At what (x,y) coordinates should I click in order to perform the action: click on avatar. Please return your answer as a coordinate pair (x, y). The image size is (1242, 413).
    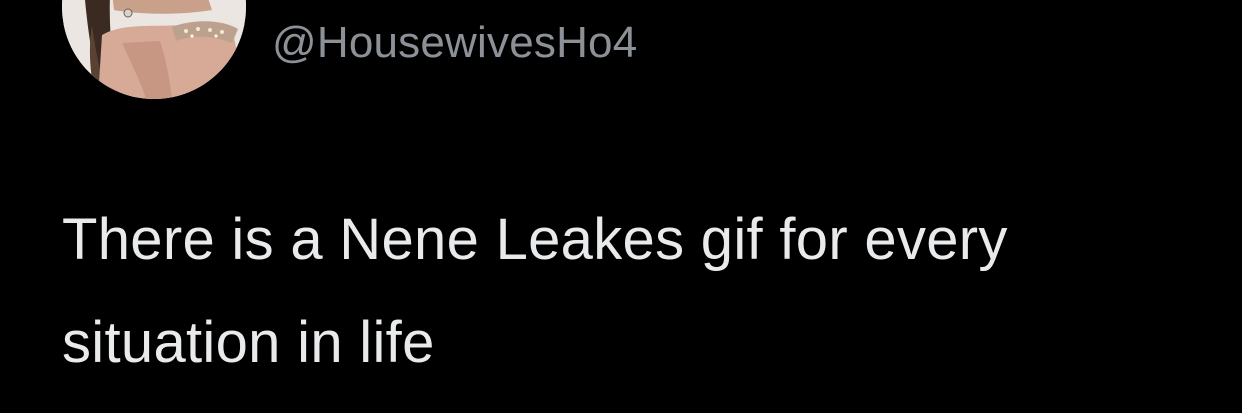
    Looking at the image, I should click on (154, 49).